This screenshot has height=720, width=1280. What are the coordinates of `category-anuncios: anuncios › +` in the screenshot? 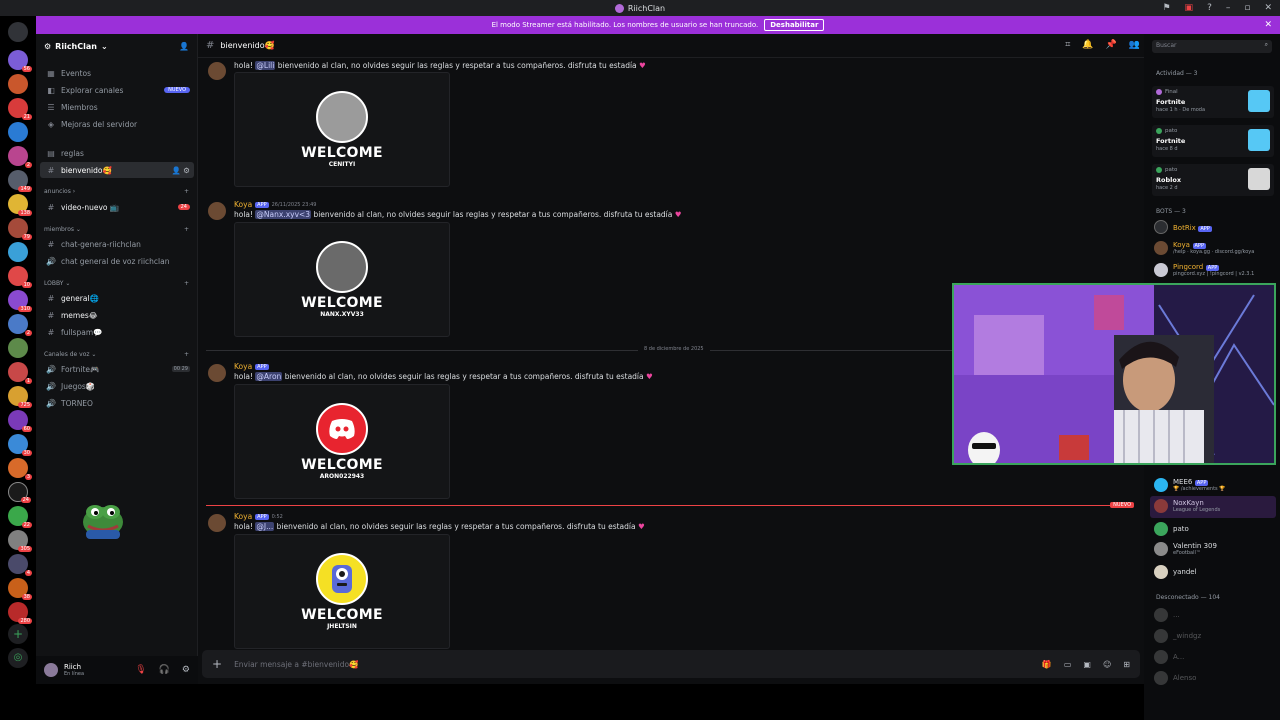 It's located at (116, 191).